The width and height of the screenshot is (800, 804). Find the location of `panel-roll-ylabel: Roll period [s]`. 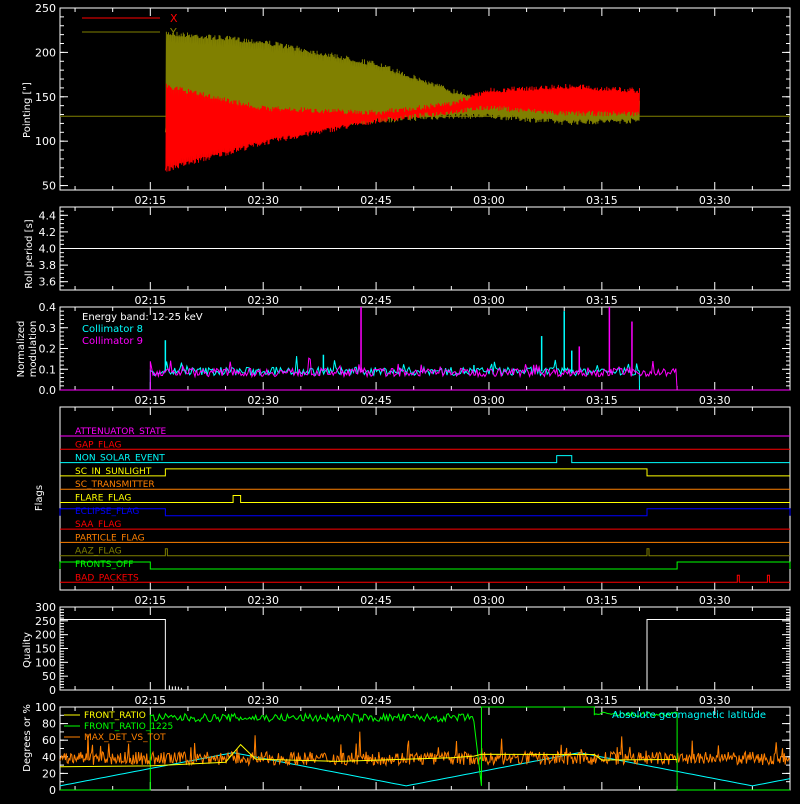

panel-roll-ylabel: Roll period [s] is located at coordinates (29, 253).